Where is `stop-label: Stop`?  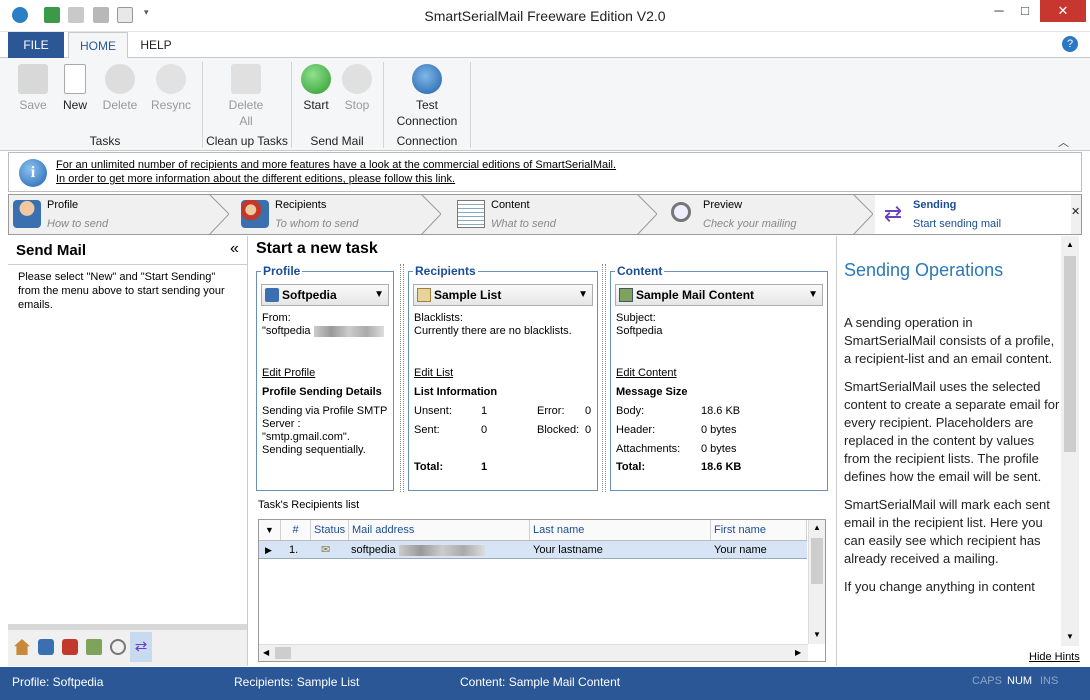 stop-label: Stop is located at coordinates (357, 105).